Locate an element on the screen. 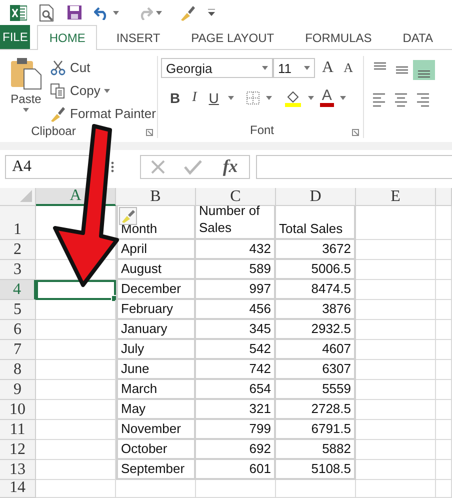 This screenshot has width=452, height=498. table-cell: August is located at coordinates (156, 270).